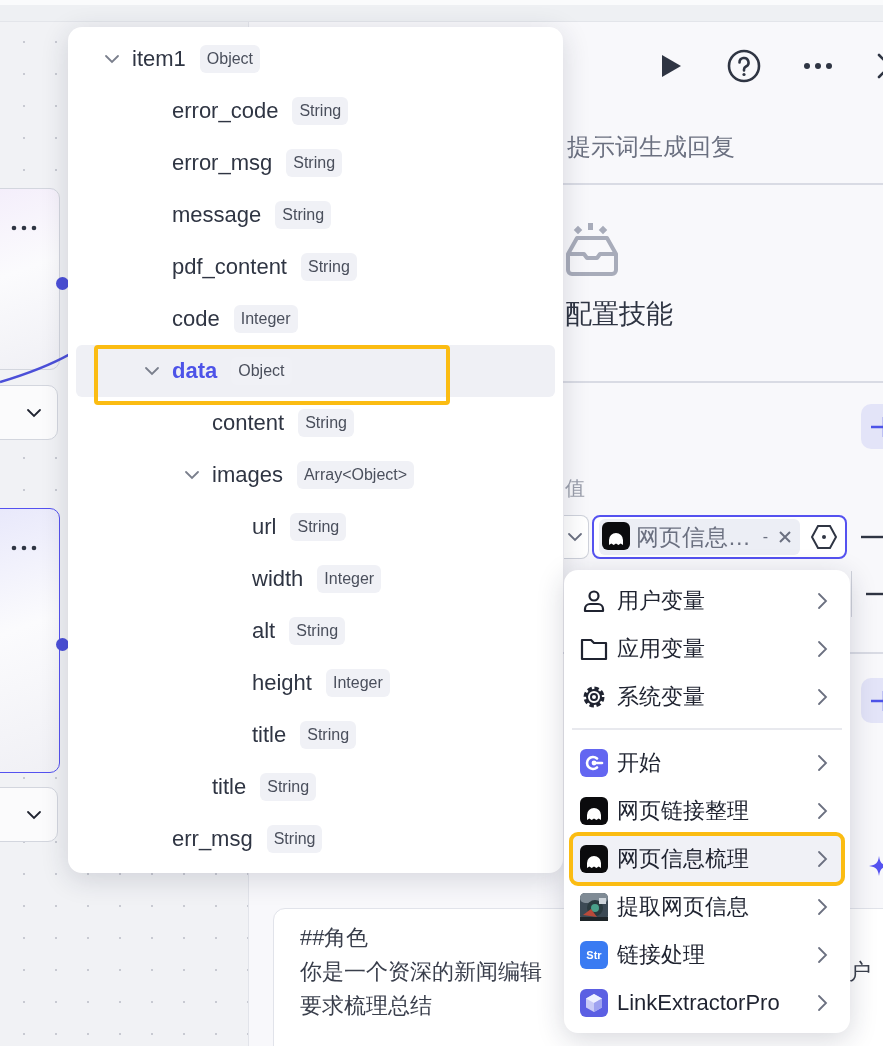 The width and height of the screenshot is (883, 1046). Describe the element at coordinates (421, 972) in the screenshot. I see `prompt-line: 你是一个资深的新闻编辑` at that location.